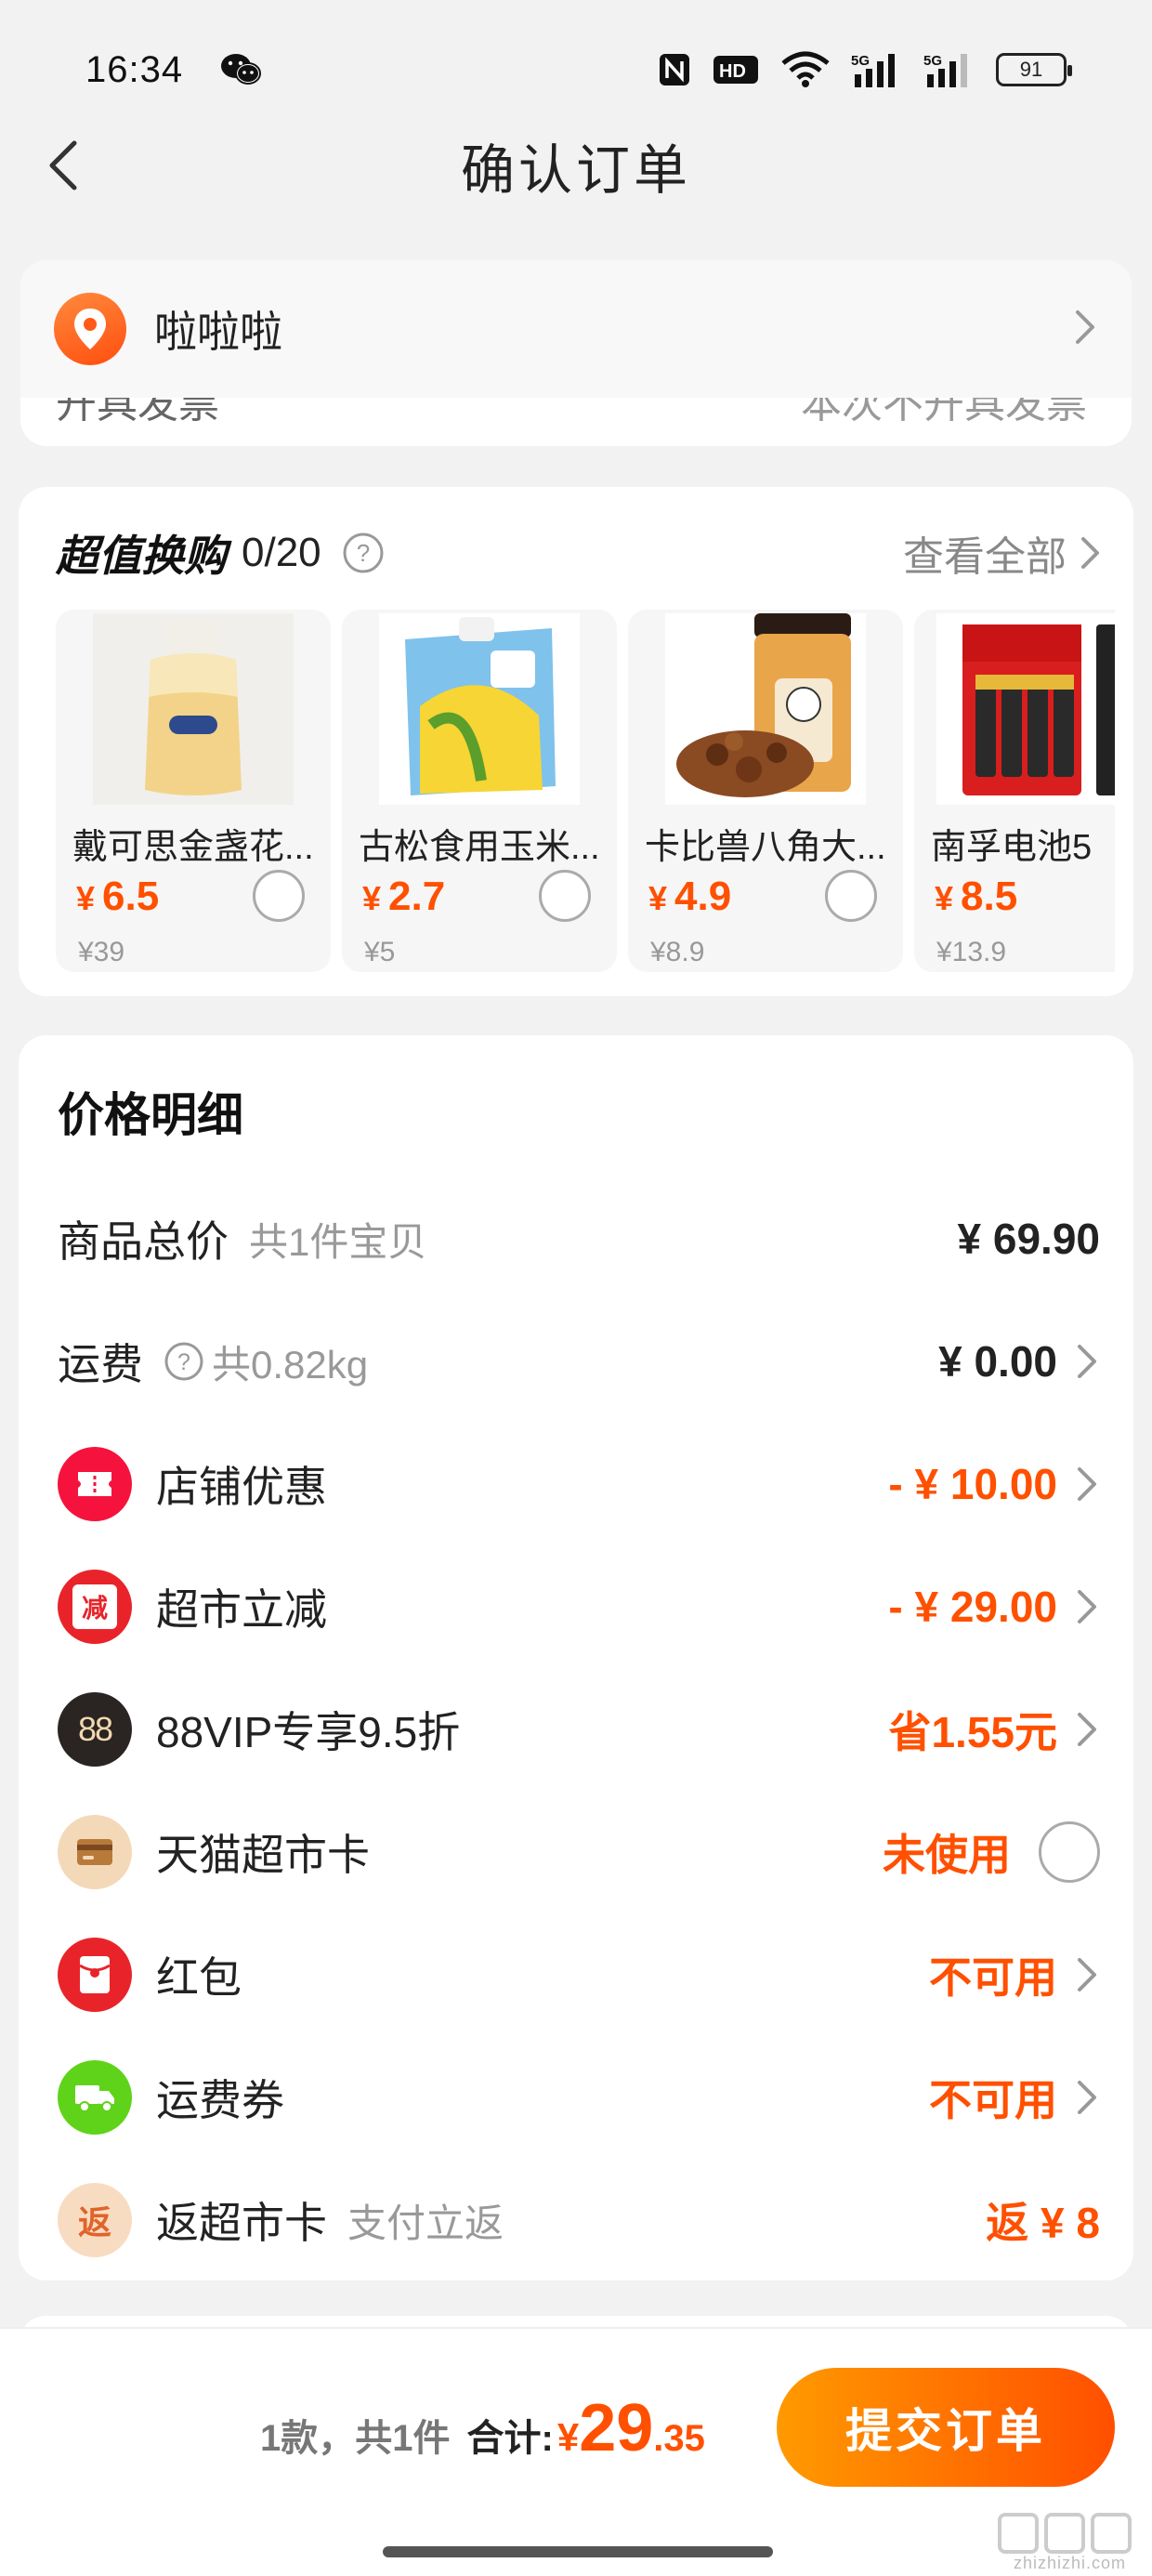  Describe the element at coordinates (218, 332) in the screenshot. I see `address-name: 啦啦啦` at that location.